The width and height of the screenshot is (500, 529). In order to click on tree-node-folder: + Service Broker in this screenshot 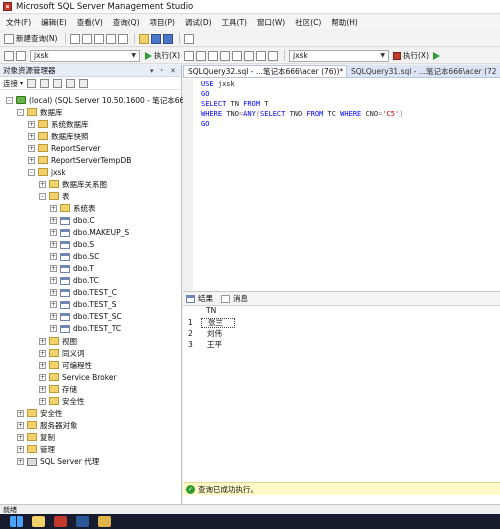, I will do `click(78, 377)`.